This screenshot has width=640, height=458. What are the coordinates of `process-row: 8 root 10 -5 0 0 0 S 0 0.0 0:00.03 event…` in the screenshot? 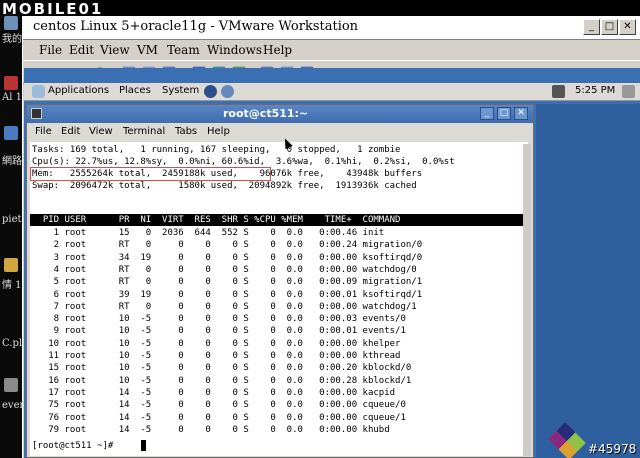 It's located at (219, 319).